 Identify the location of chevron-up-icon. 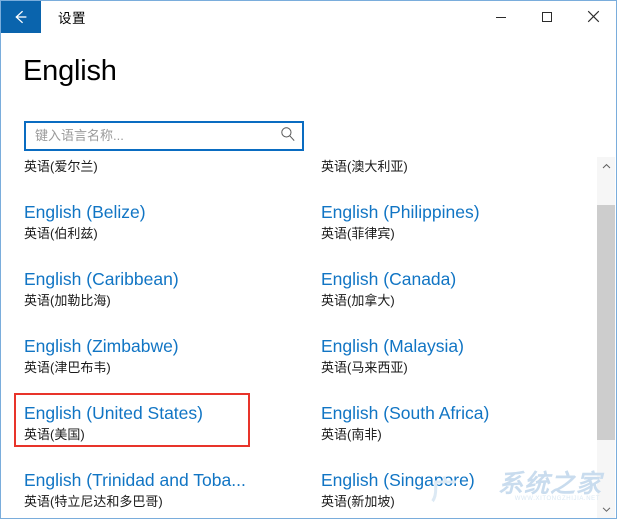
(606, 166).